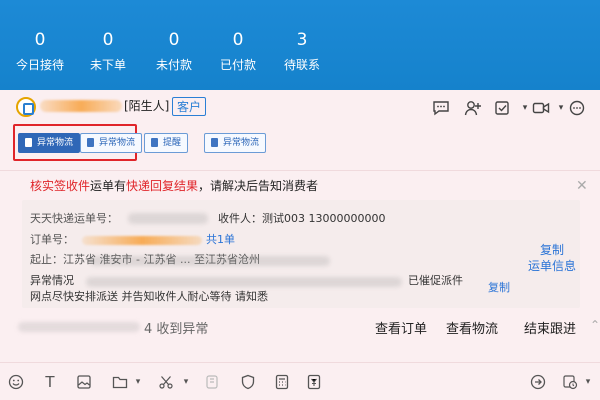 The image size is (600, 400). Describe the element at coordinates (84, 382) in the screenshot. I see `image-icon` at that location.